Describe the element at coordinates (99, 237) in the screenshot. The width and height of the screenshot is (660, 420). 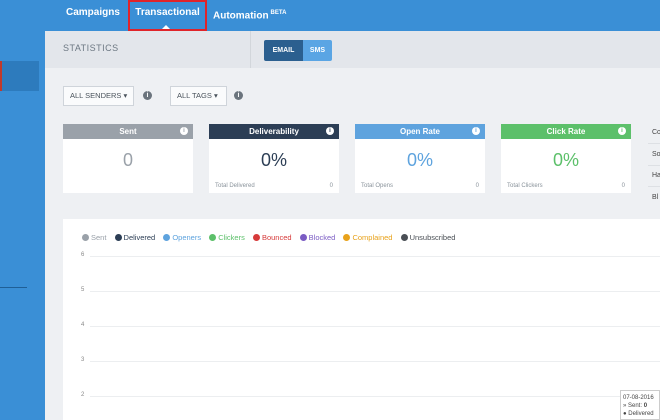
I see `legend-label: Sent` at that location.